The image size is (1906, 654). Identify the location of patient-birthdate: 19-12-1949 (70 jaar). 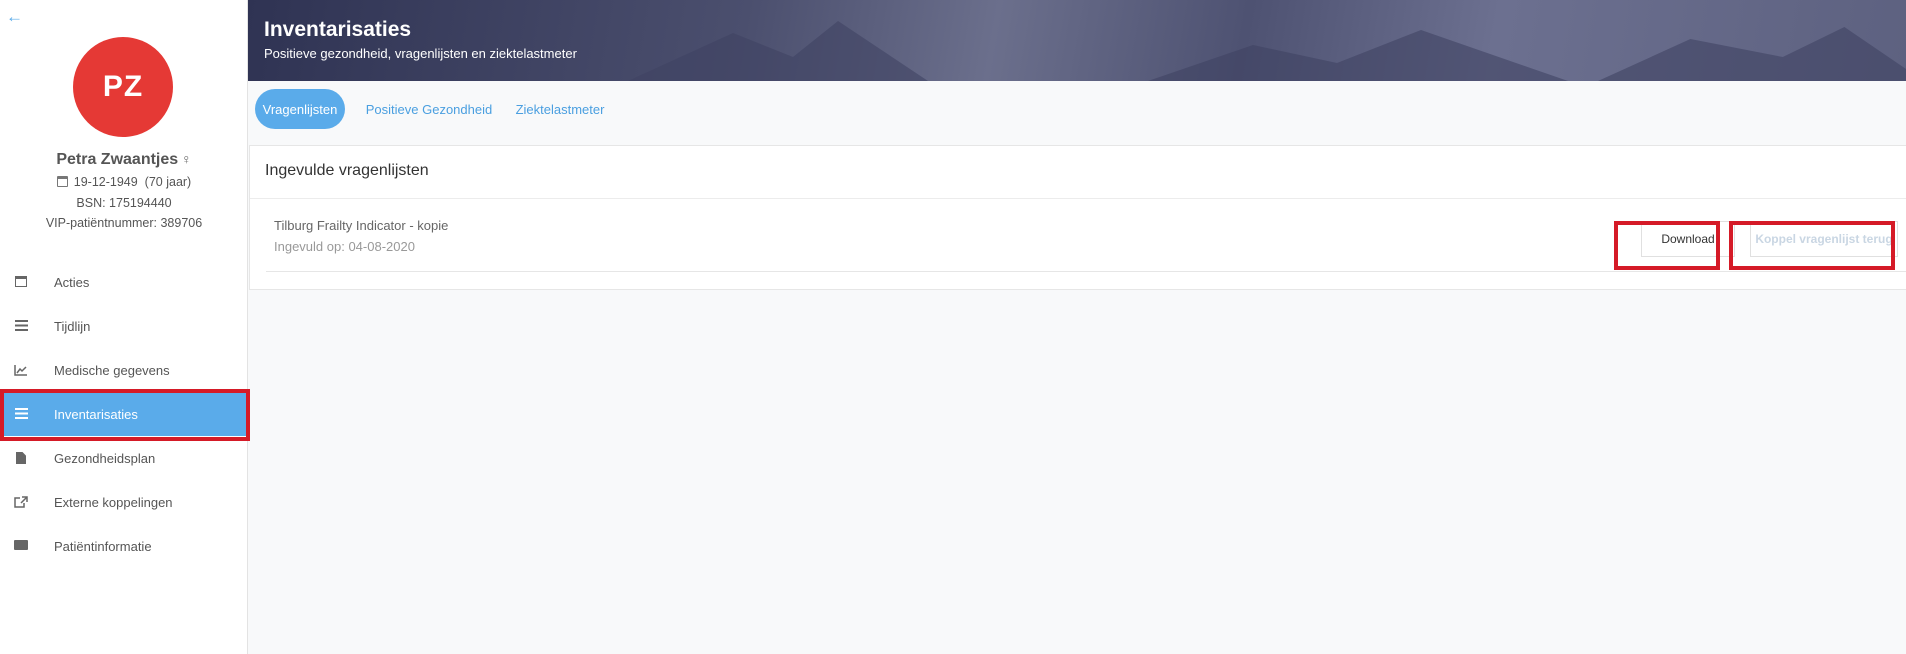
(124, 182).